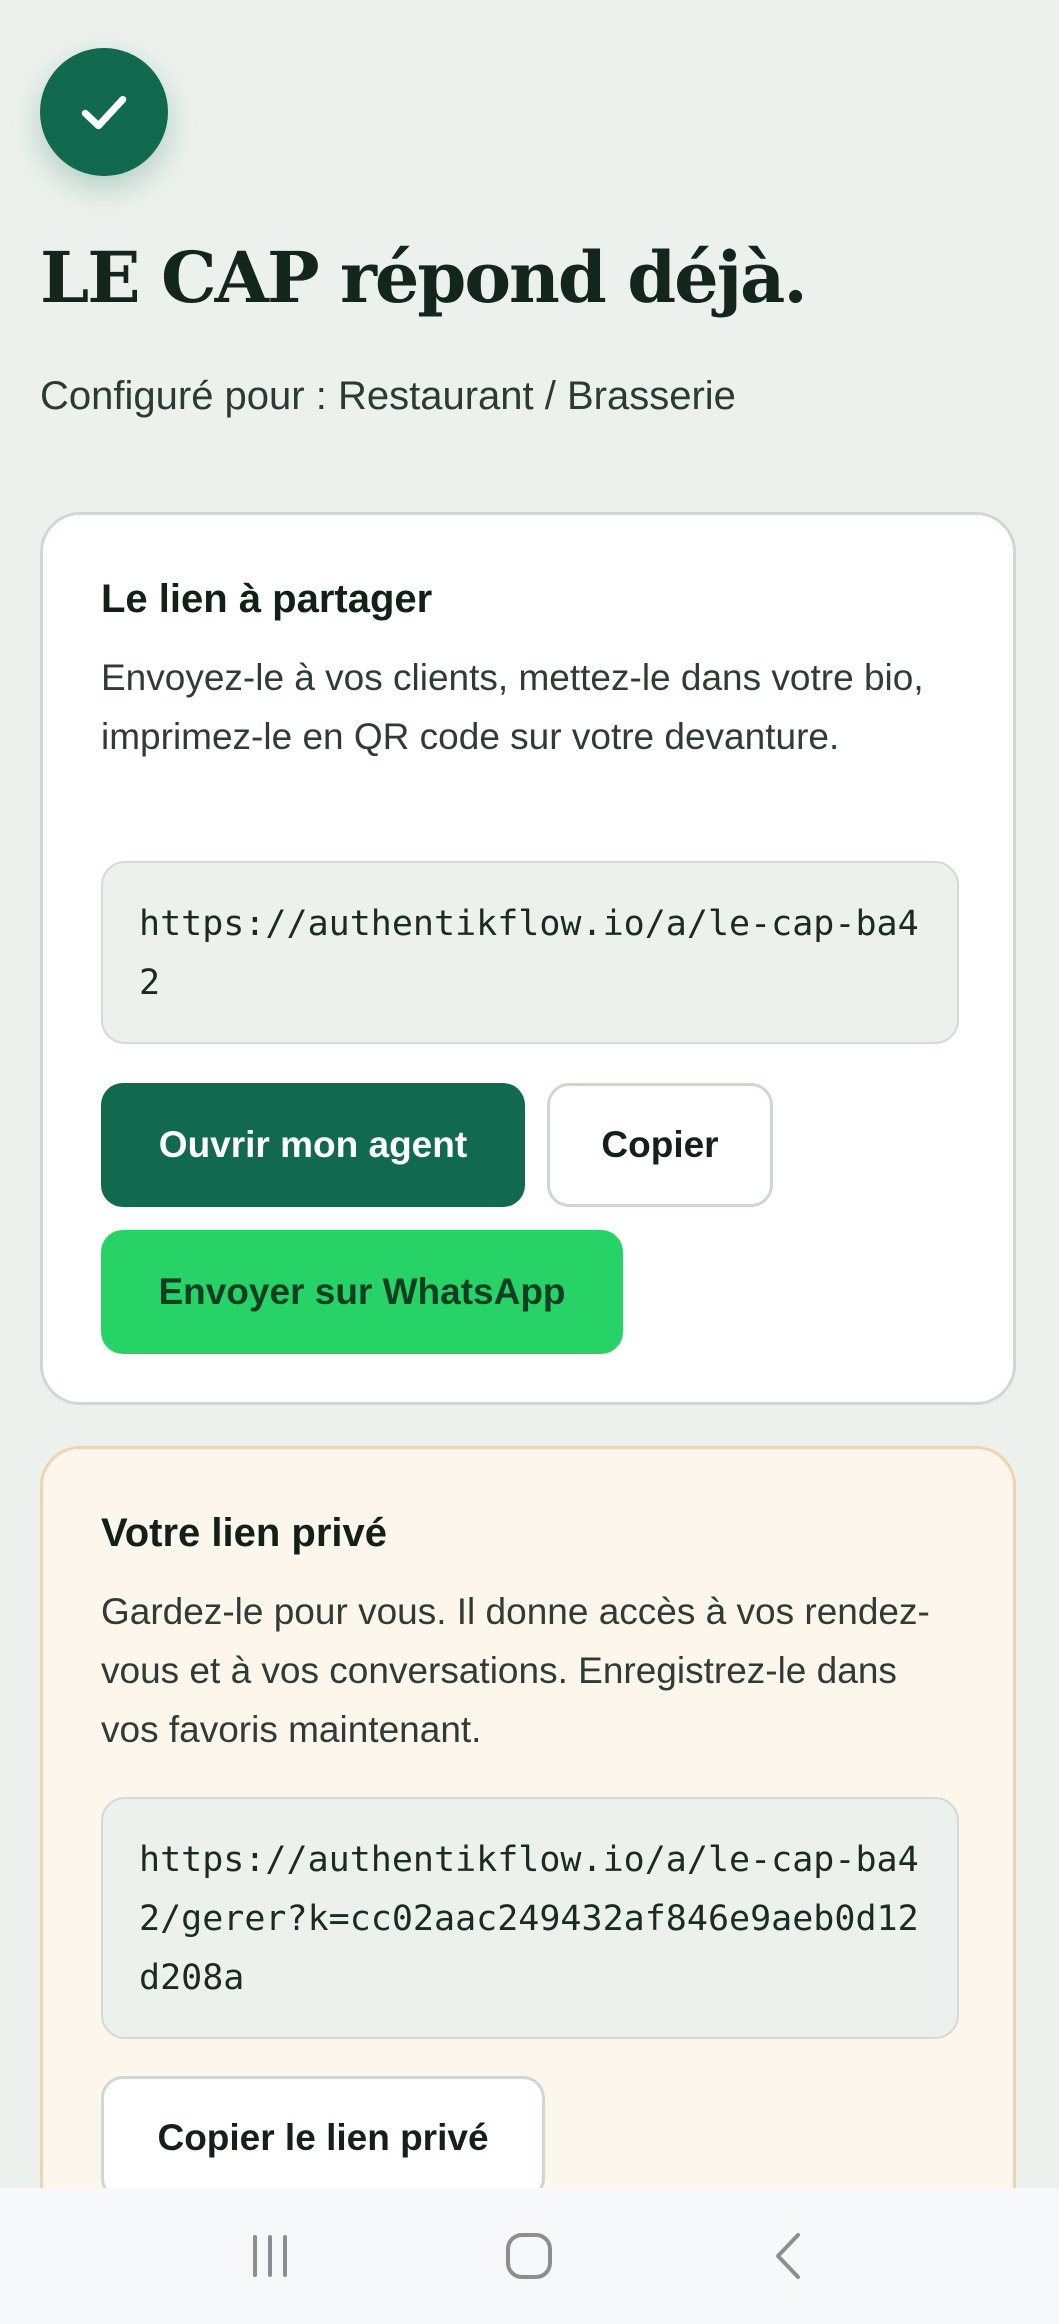 The image size is (1059, 2324). What do you see at coordinates (244, 1533) in the screenshot?
I see `private-card-title: Votre lien privé` at bounding box center [244, 1533].